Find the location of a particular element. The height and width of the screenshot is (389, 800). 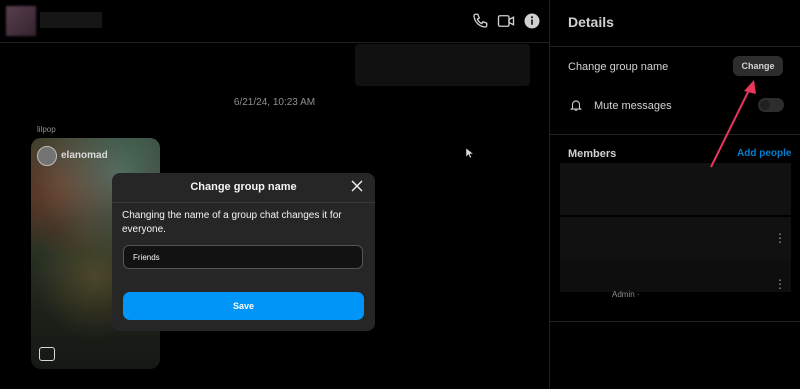

group-name-input is located at coordinates (243, 257).